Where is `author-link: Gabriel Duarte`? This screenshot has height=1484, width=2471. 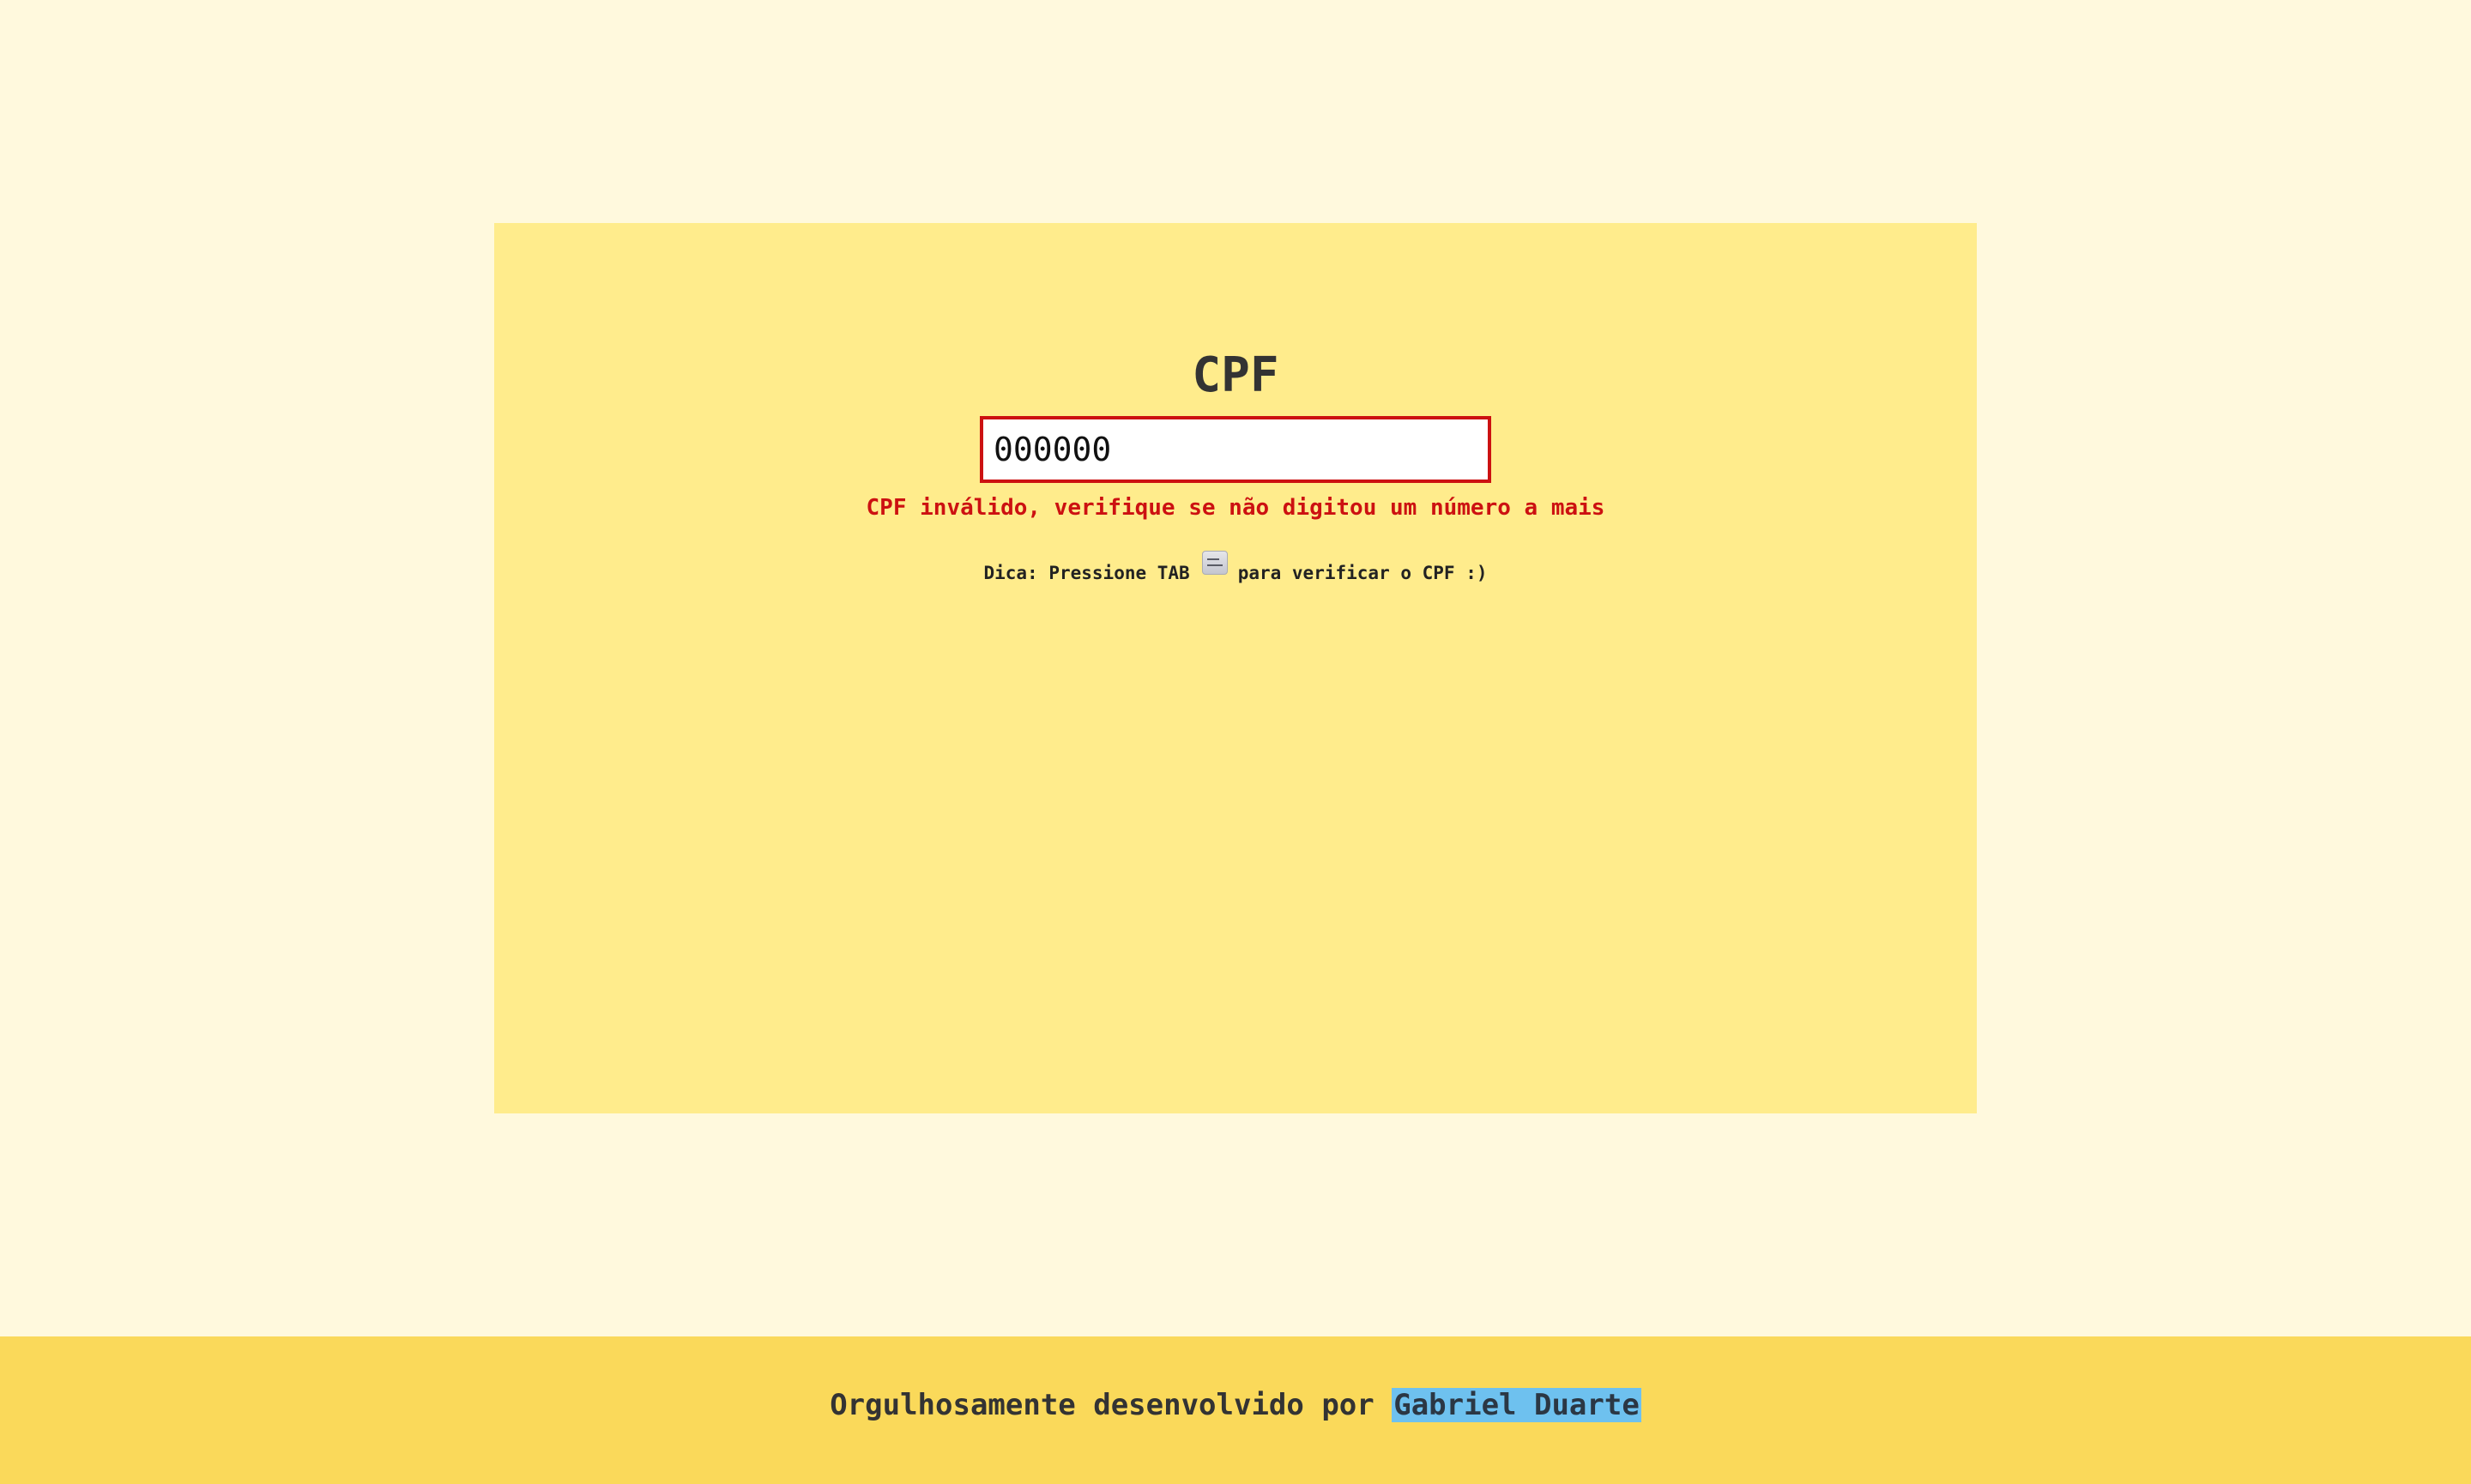
author-link: Gabriel Duarte is located at coordinates (1516, 1405).